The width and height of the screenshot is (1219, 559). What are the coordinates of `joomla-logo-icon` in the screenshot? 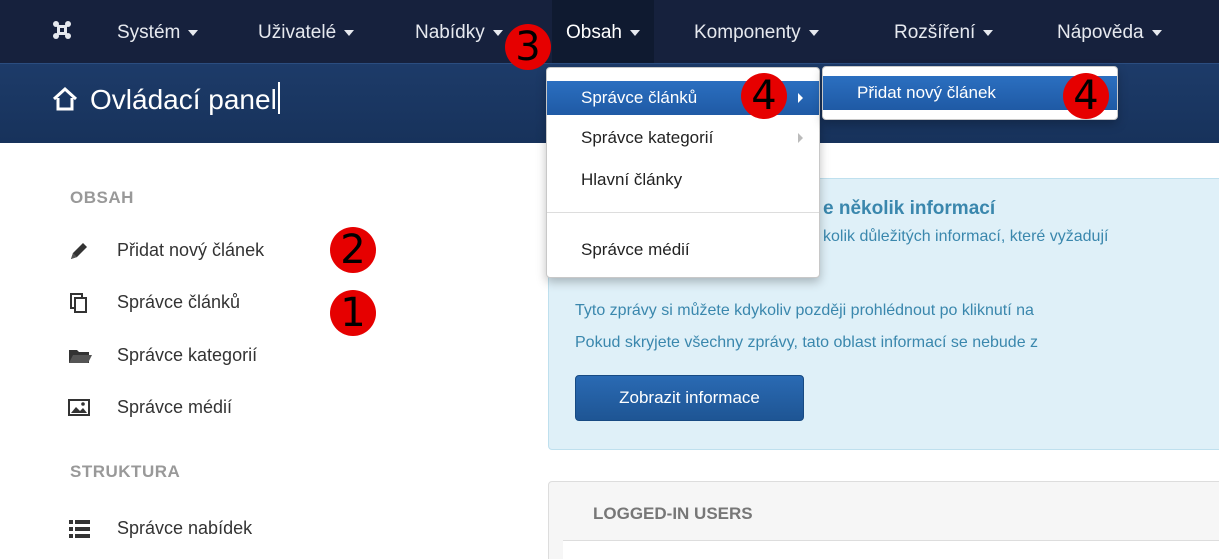 It's located at (62, 30).